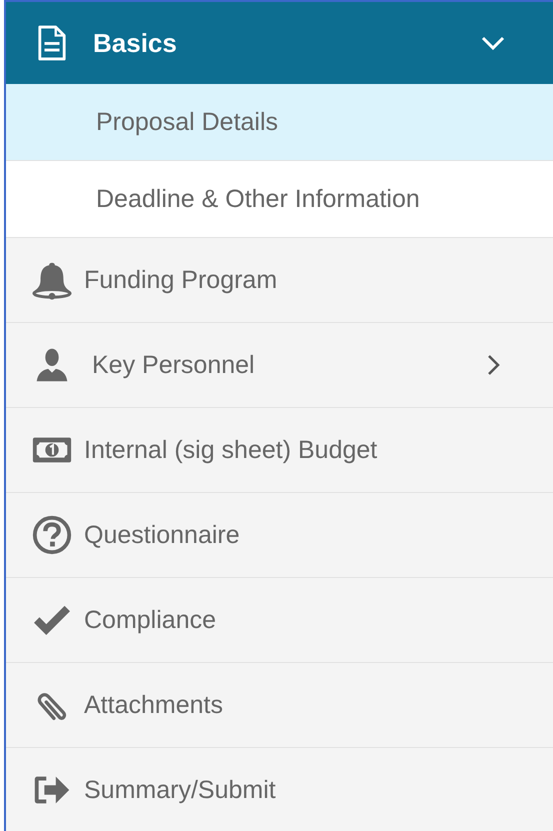 This screenshot has width=553, height=831. Describe the element at coordinates (180, 790) in the screenshot. I see `menu-item-label: Summary/Submit` at that location.